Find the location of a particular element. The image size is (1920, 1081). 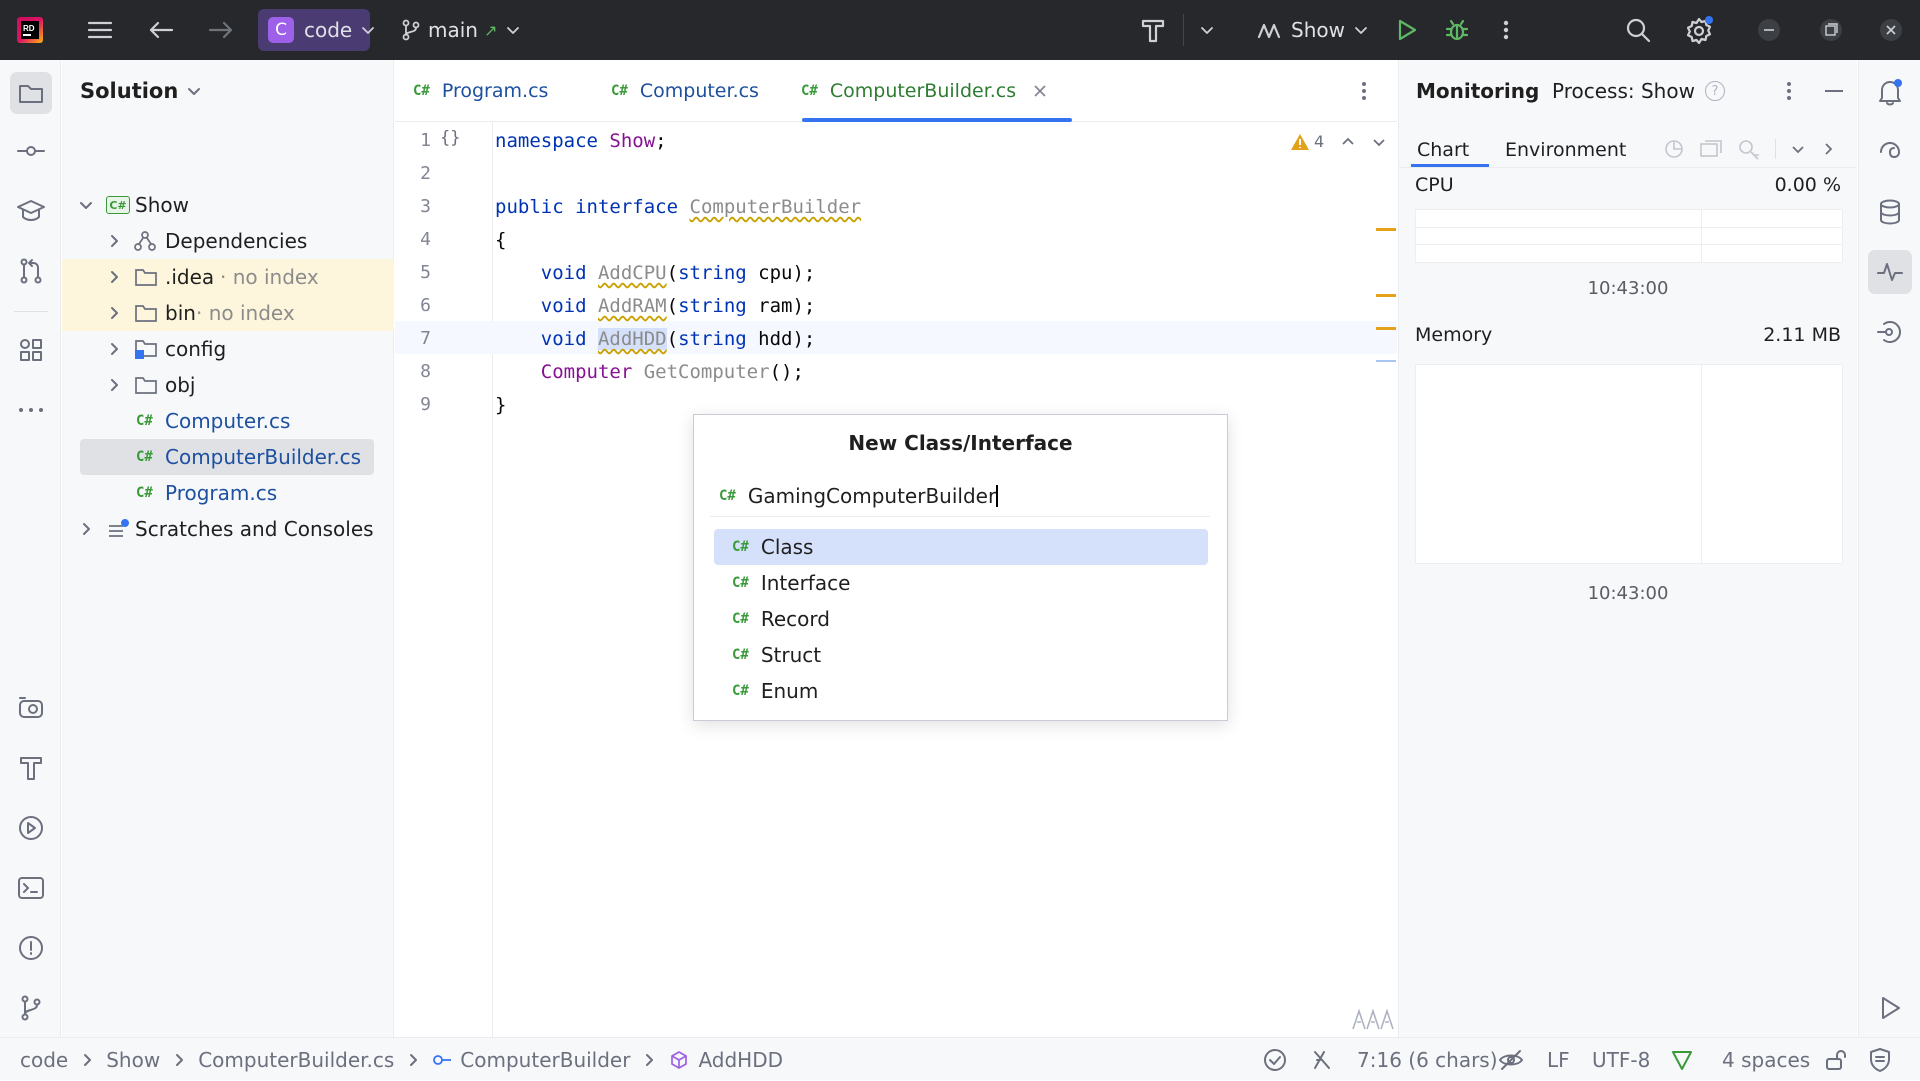

snapshot-icon is located at coordinates (1674, 149).